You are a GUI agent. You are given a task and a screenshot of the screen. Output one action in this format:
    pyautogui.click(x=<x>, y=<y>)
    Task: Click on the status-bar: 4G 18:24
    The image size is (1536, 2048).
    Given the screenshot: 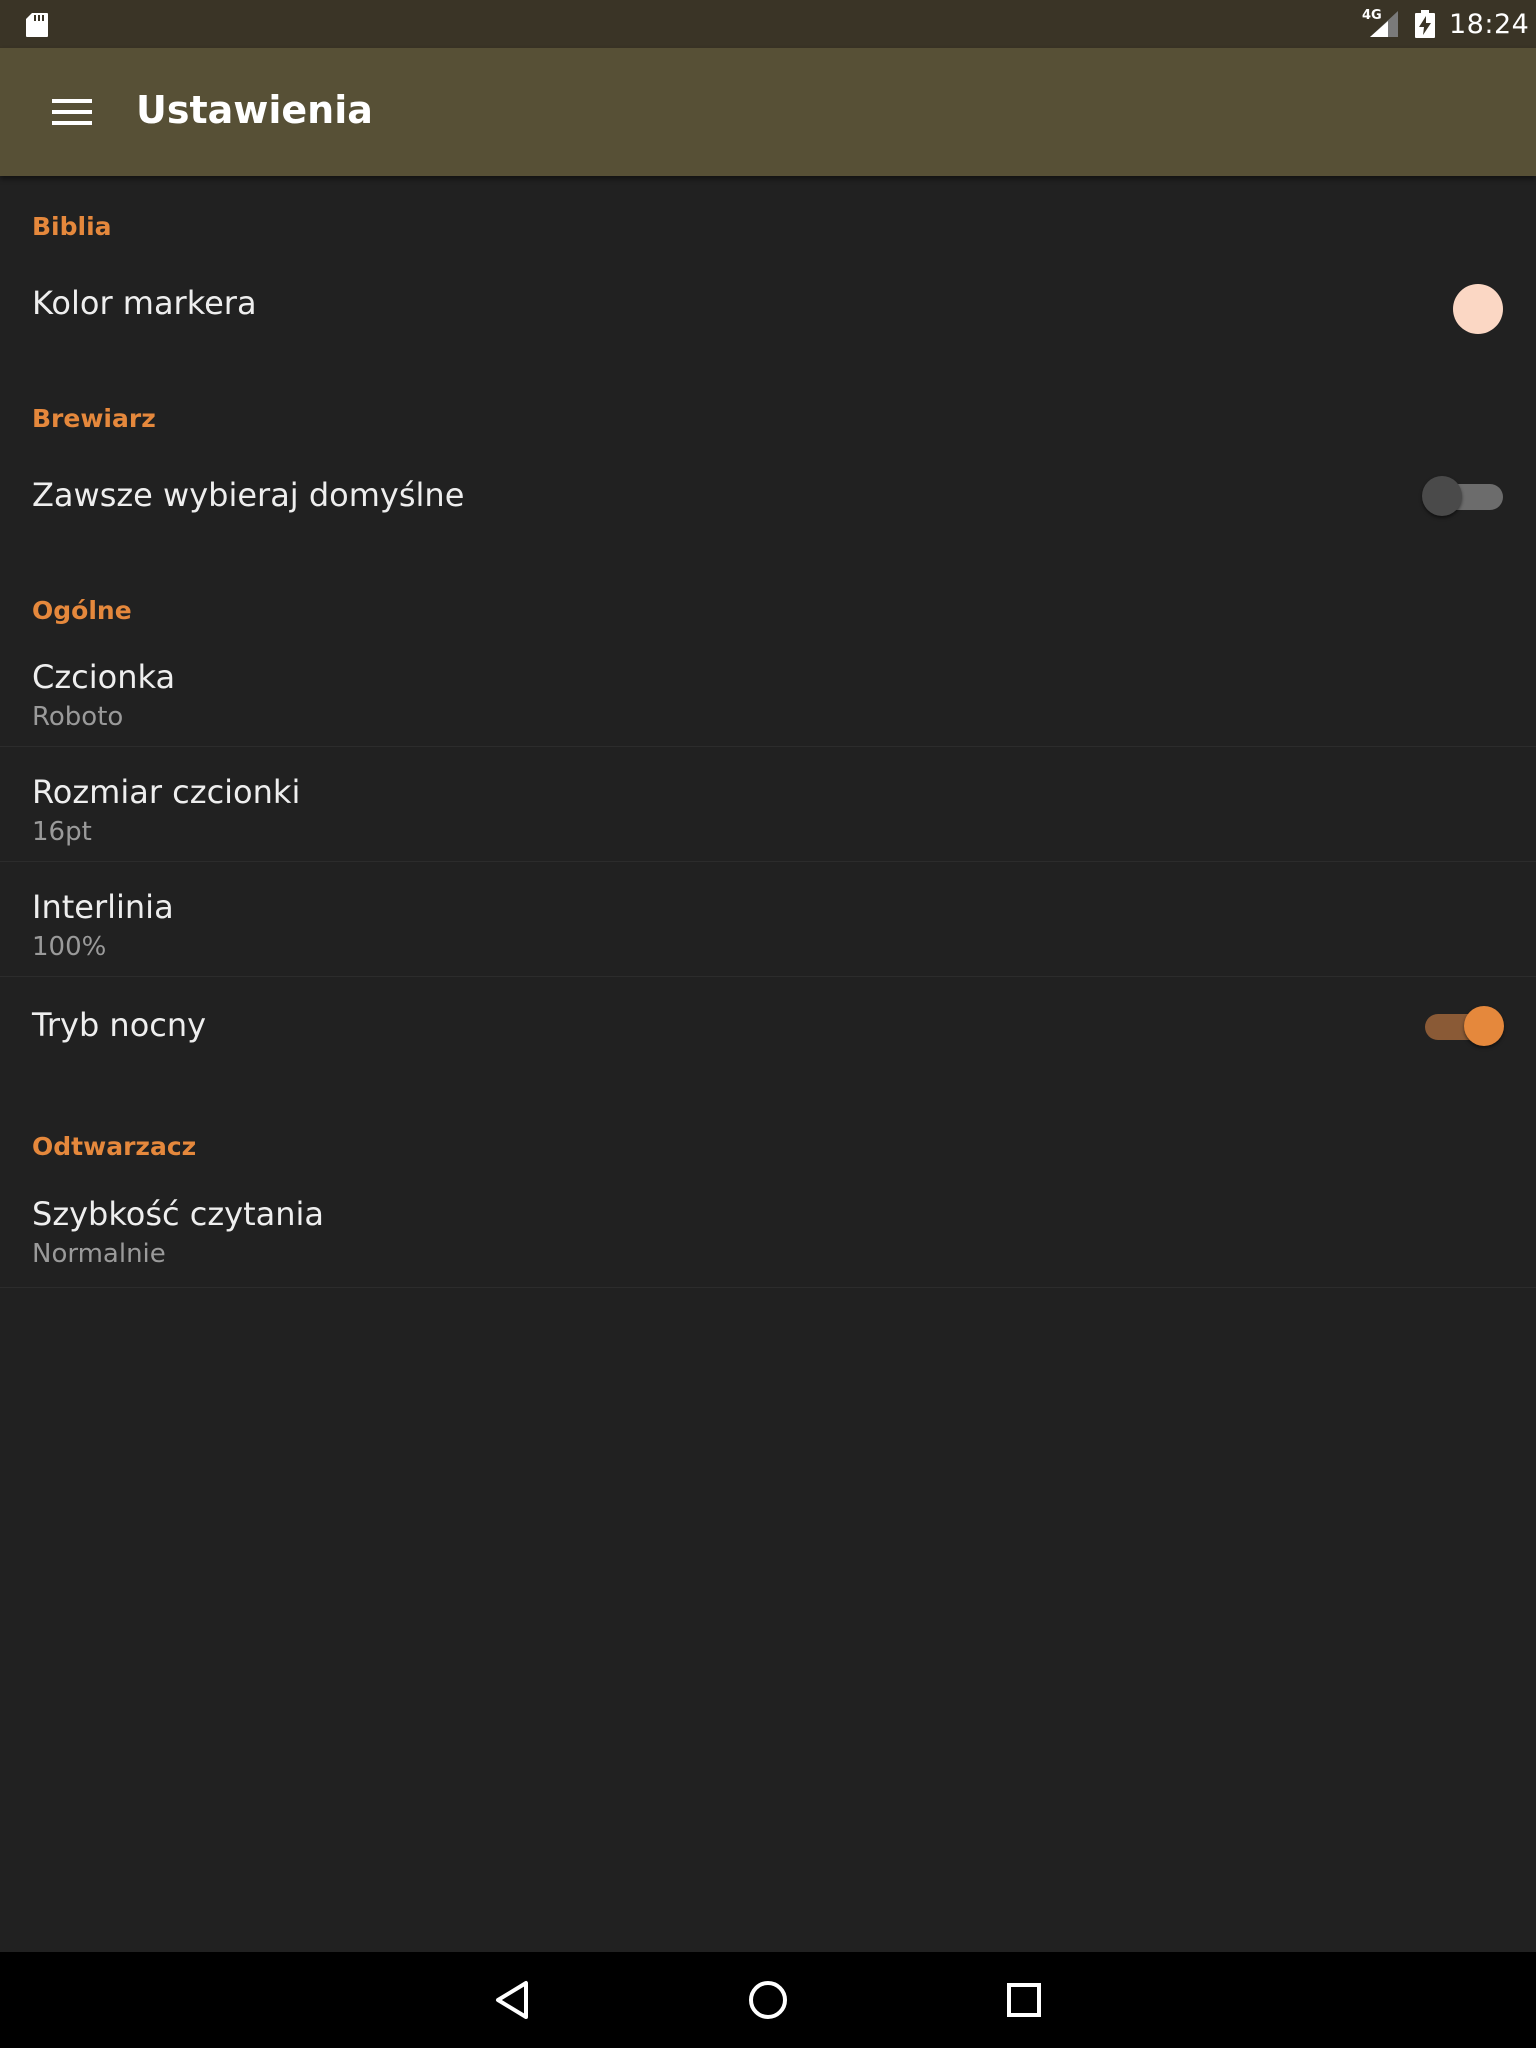 What is the action you would take?
    pyautogui.click(x=768, y=24)
    